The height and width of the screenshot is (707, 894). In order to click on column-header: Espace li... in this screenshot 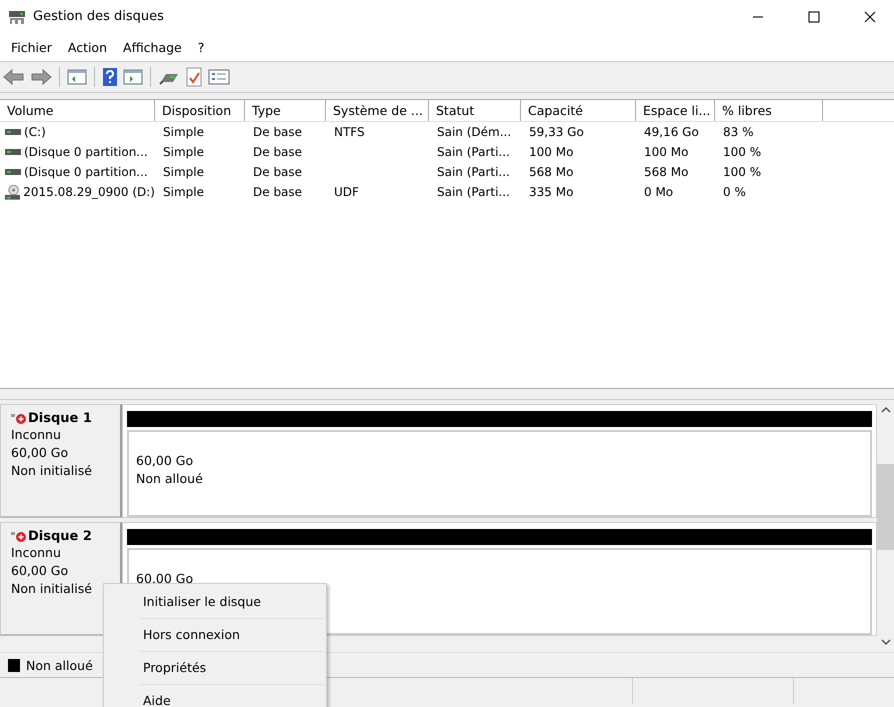, I will do `click(675, 110)`.